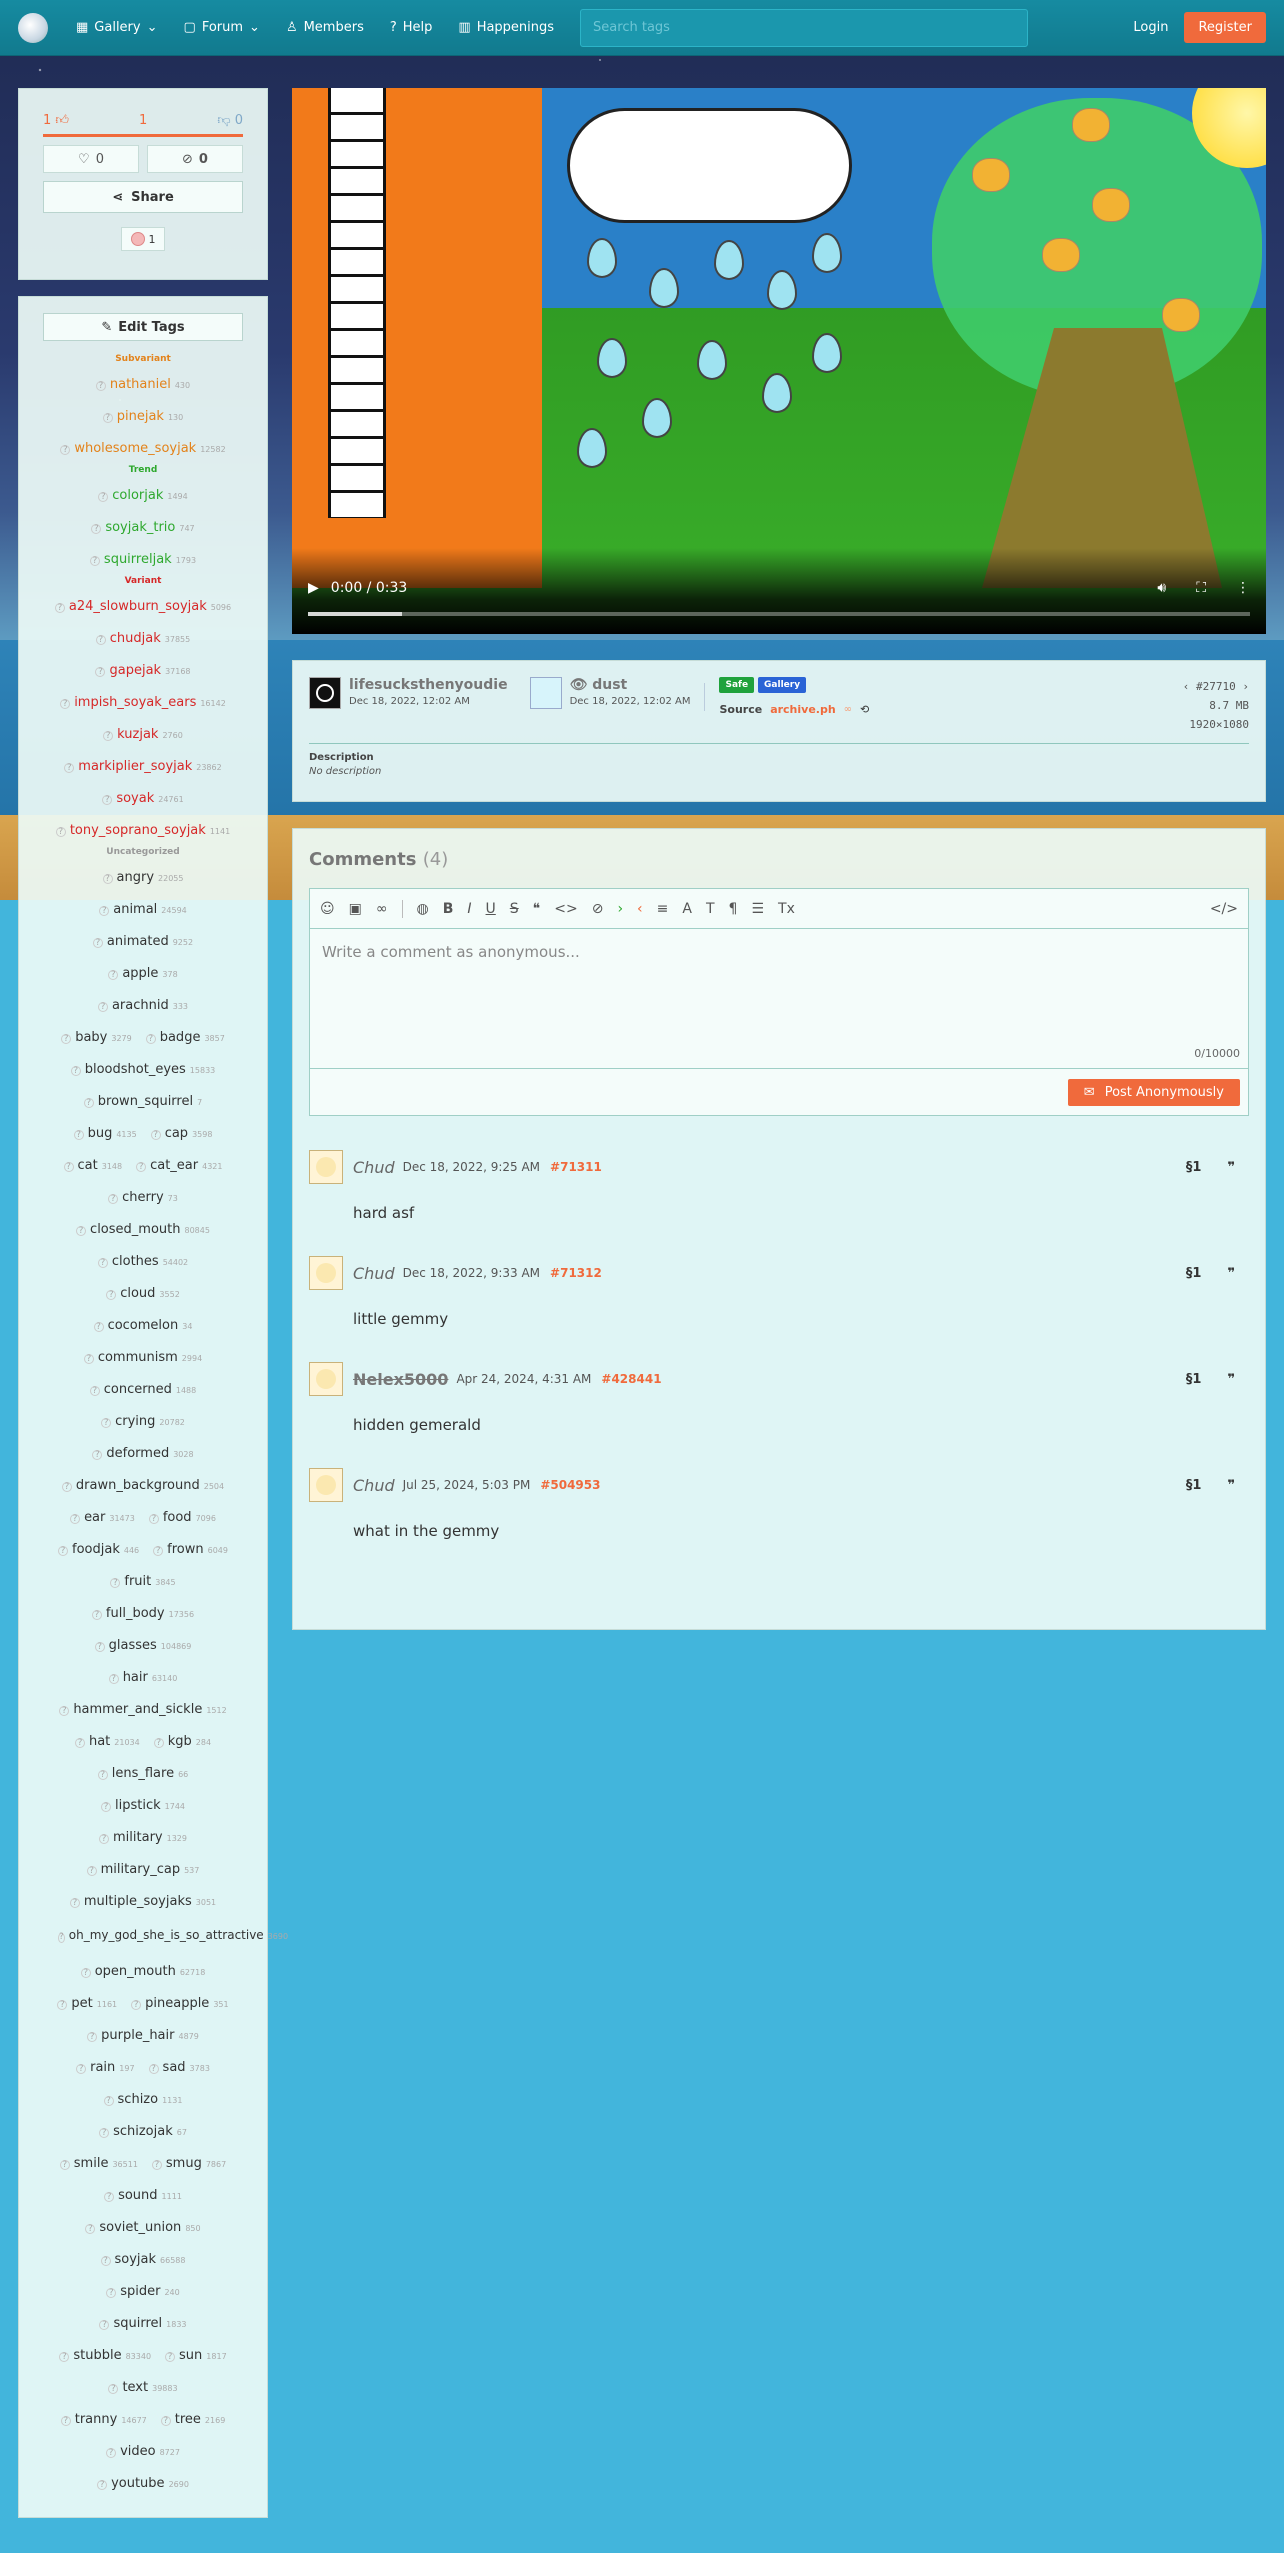 The width and height of the screenshot is (1284, 2553). I want to click on tag-link: ? military 1329, so click(143, 1837).